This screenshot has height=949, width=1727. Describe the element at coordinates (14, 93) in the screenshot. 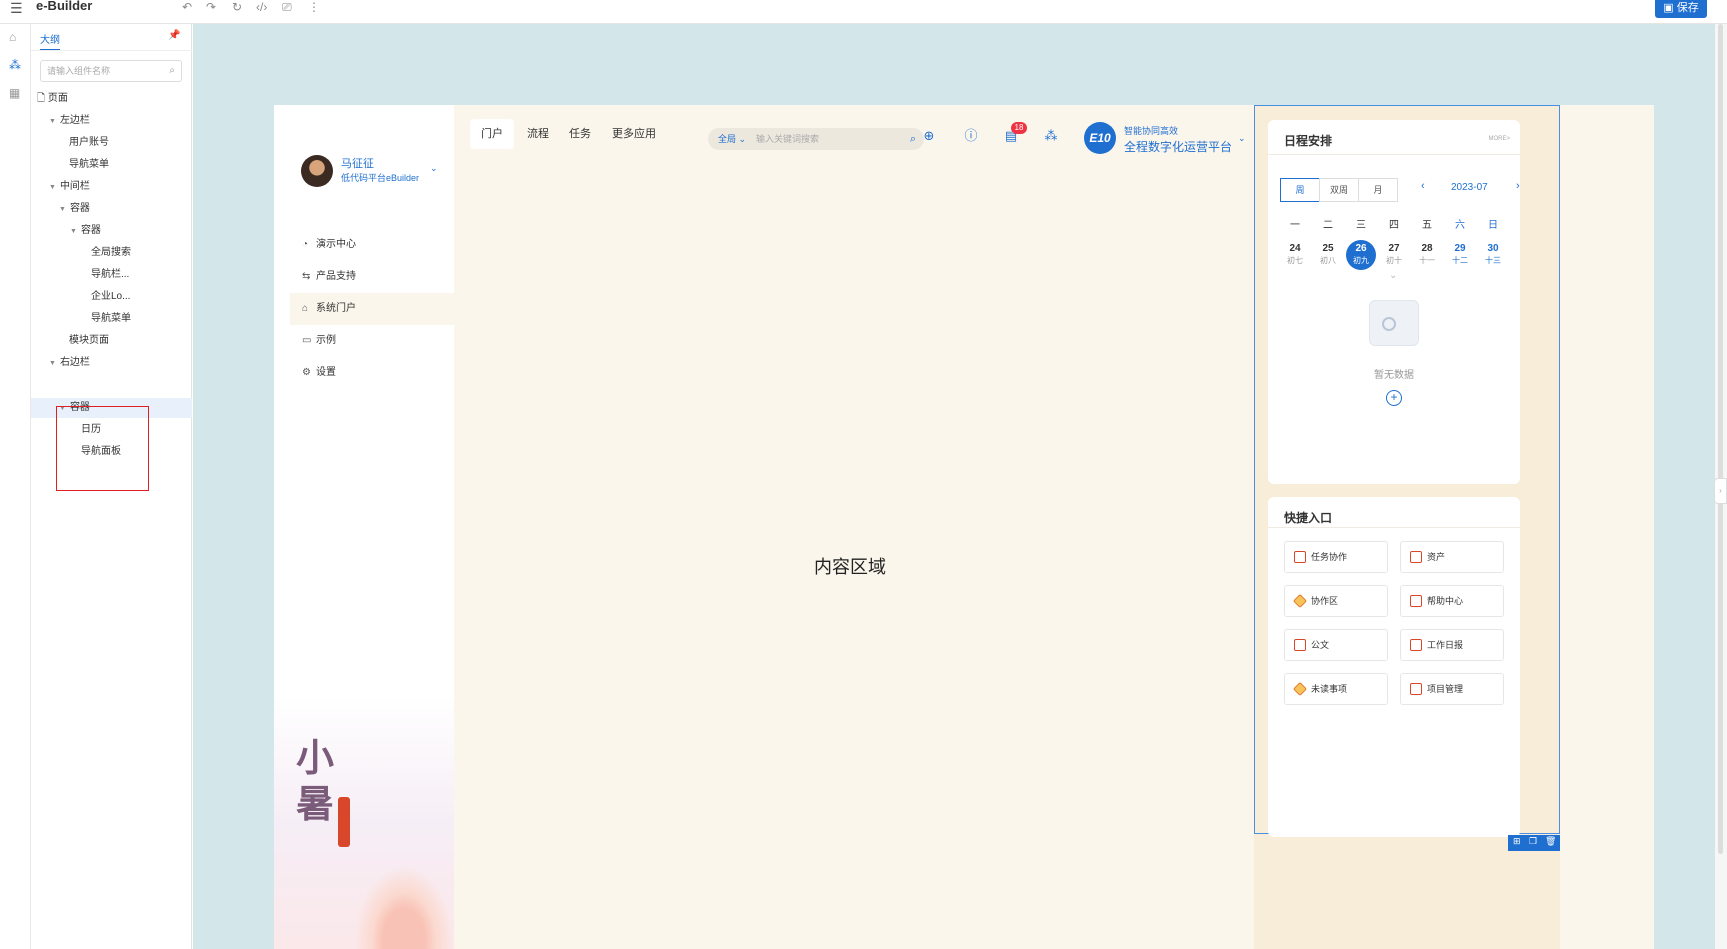

I see `components-icon: ▦` at that location.